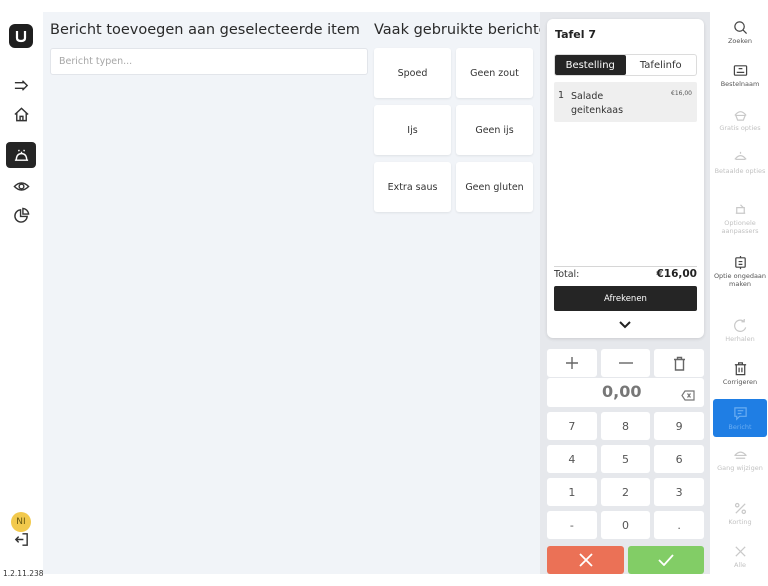  I want to click on cancel-button, so click(585, 560).